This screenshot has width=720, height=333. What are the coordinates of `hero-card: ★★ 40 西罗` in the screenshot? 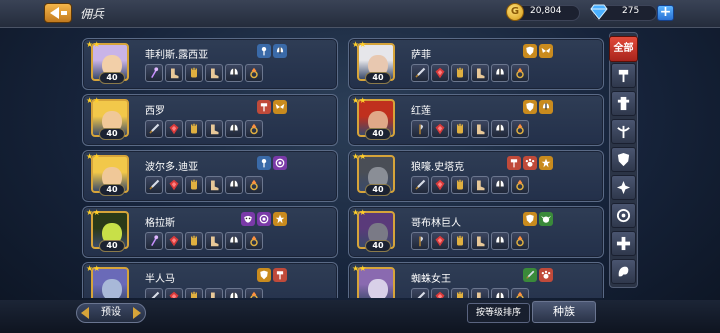 It's located at (210, 120).